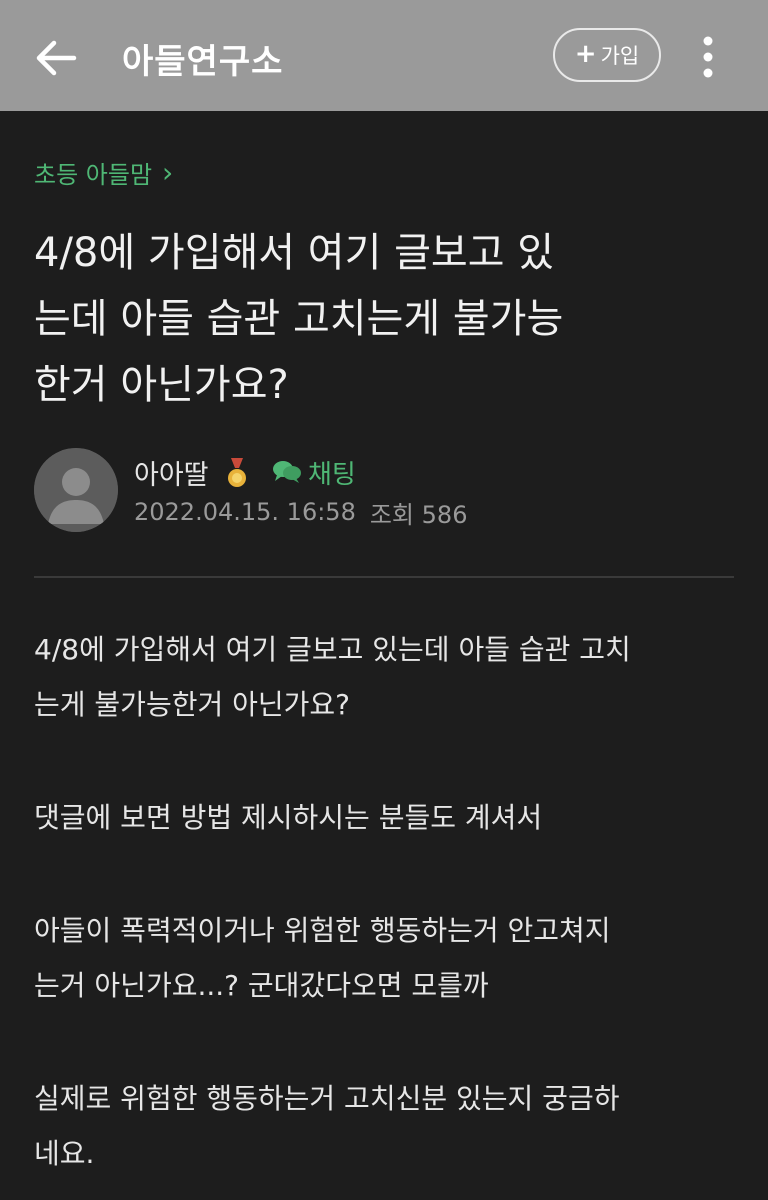 Image resolution: width=768 pixels, height=1200 pixels. I want to click on post-title-line: 한거 아닌가요?, so click(161, 385).